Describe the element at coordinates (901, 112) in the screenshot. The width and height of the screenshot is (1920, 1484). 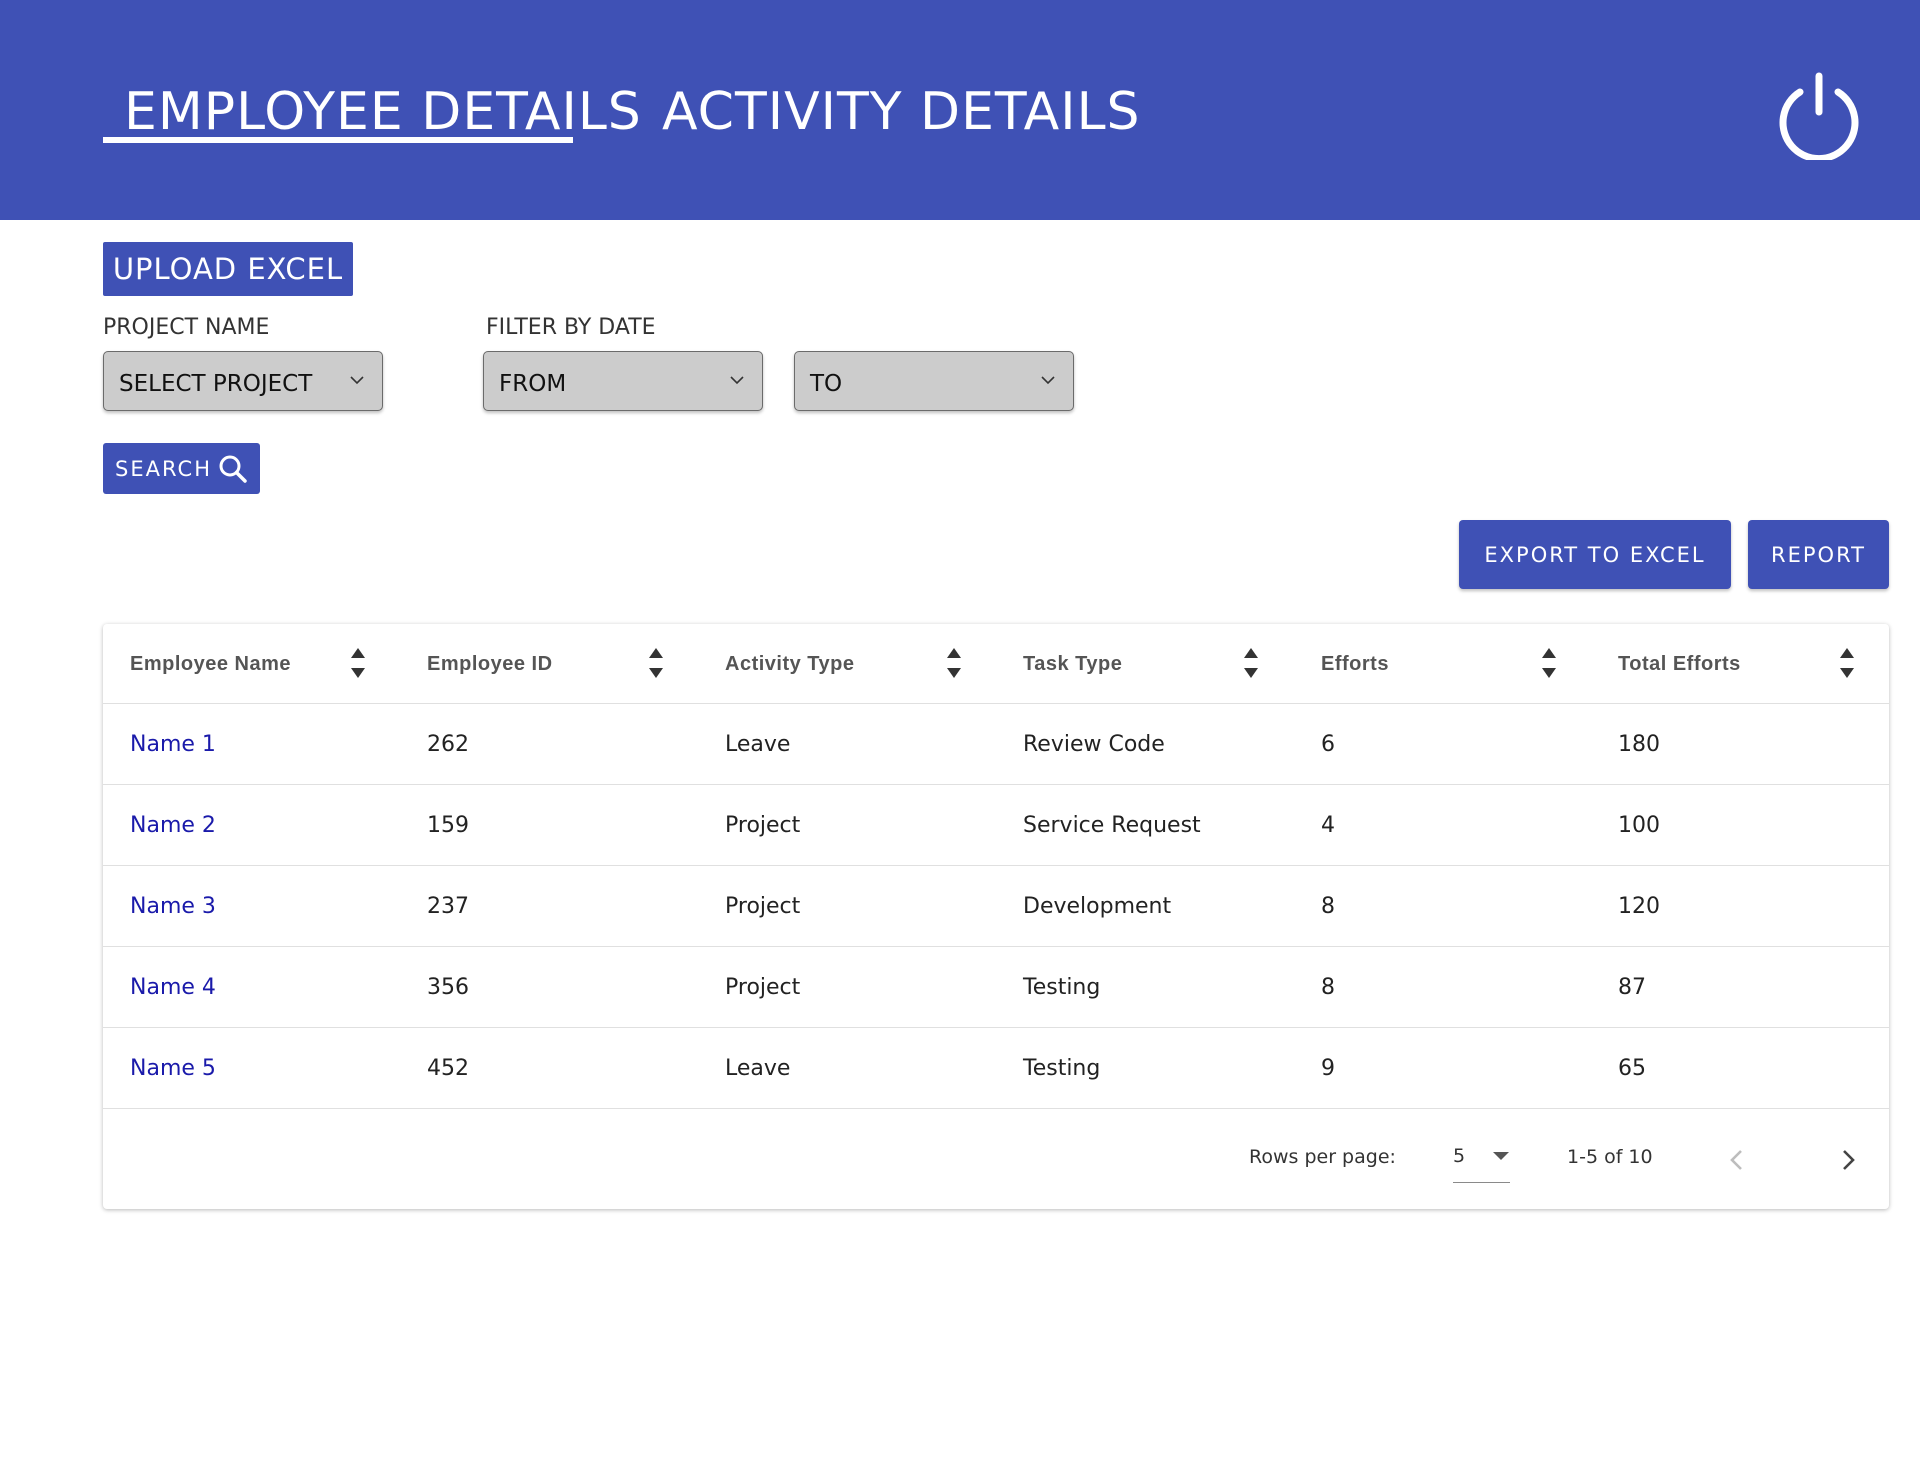
I see `tab-activity-details: ACTIVITY DETAILS` at that location.